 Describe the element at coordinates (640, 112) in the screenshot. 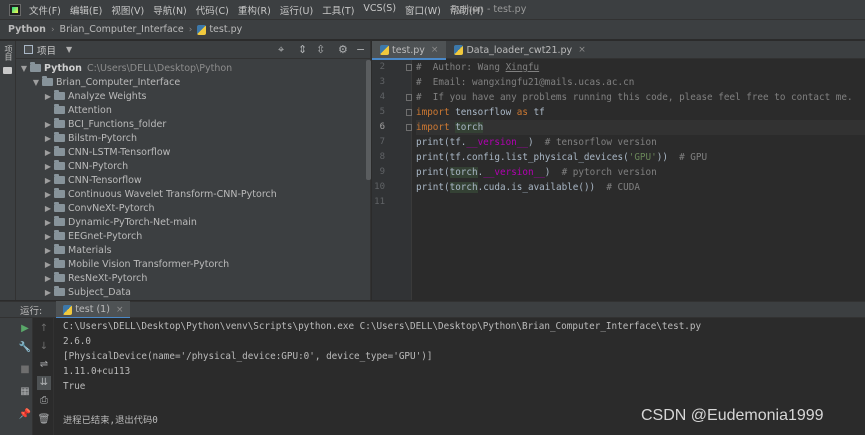

I see `code-line: import tensorflow as tf` at that location.